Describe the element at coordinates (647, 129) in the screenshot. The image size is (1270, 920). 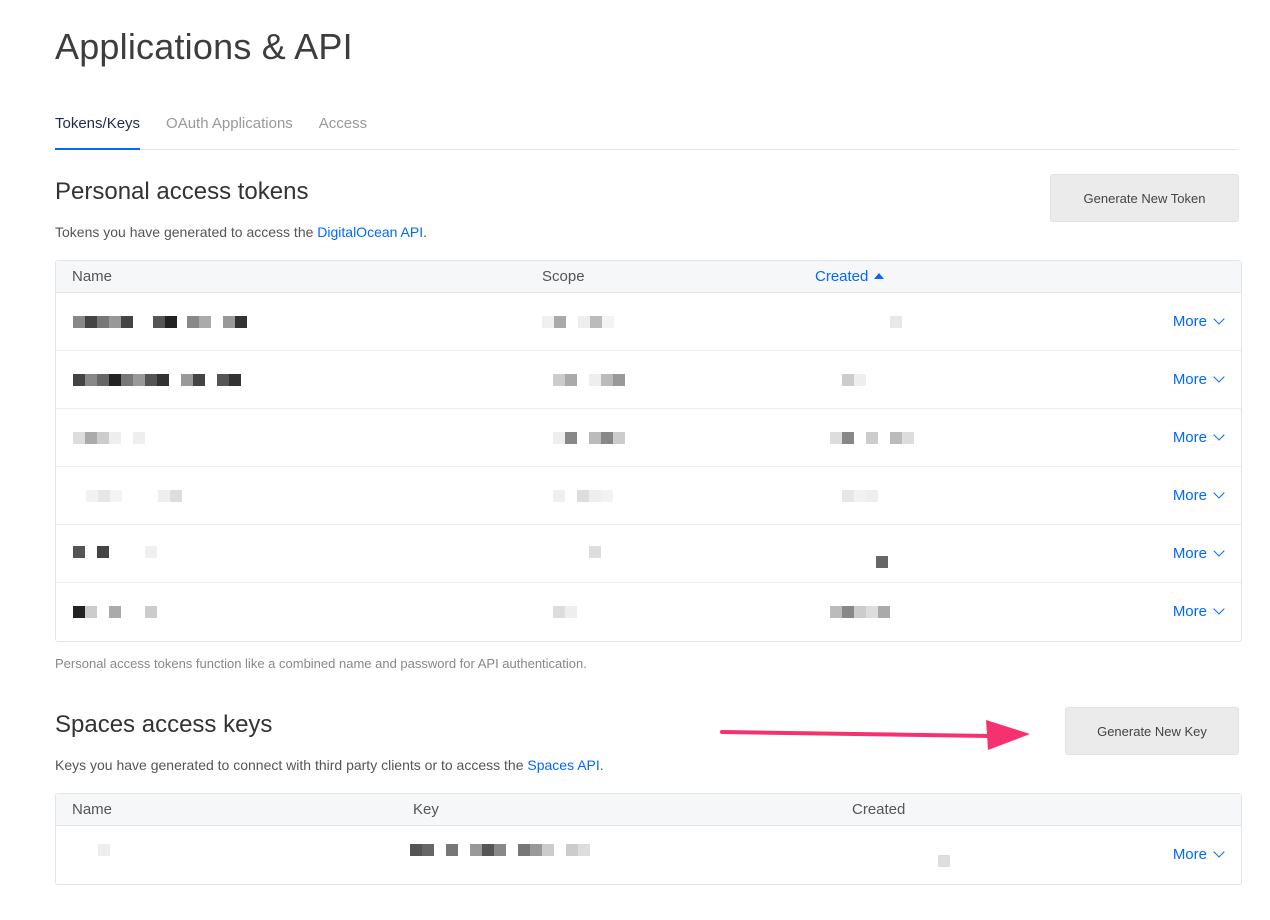
I see `tab-bar: Tokens/Keys OAuth Applications Access` at that location.